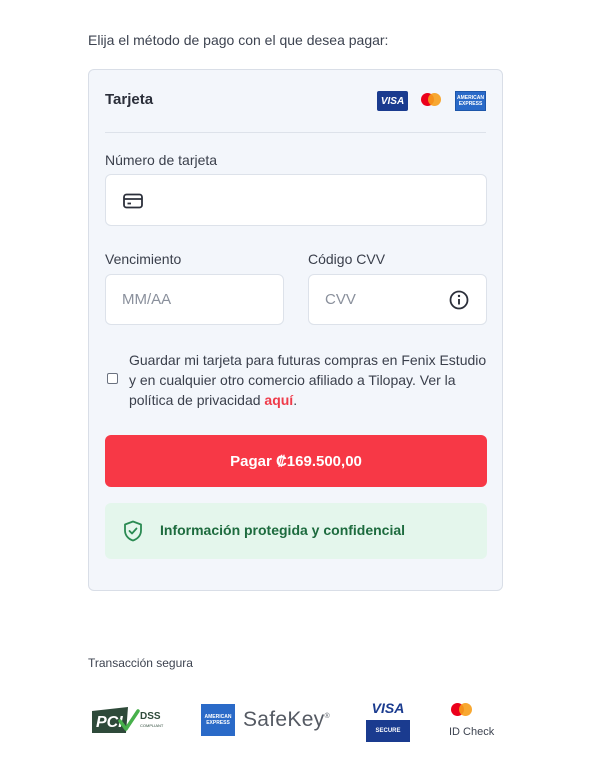  I want to click on card-number-input, so click(296, 200).